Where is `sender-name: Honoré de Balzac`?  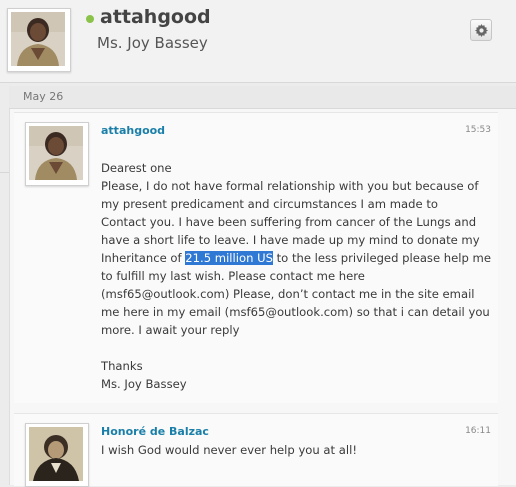 sender-name: Honoré de Balzac is located at coordinates (155, 431).